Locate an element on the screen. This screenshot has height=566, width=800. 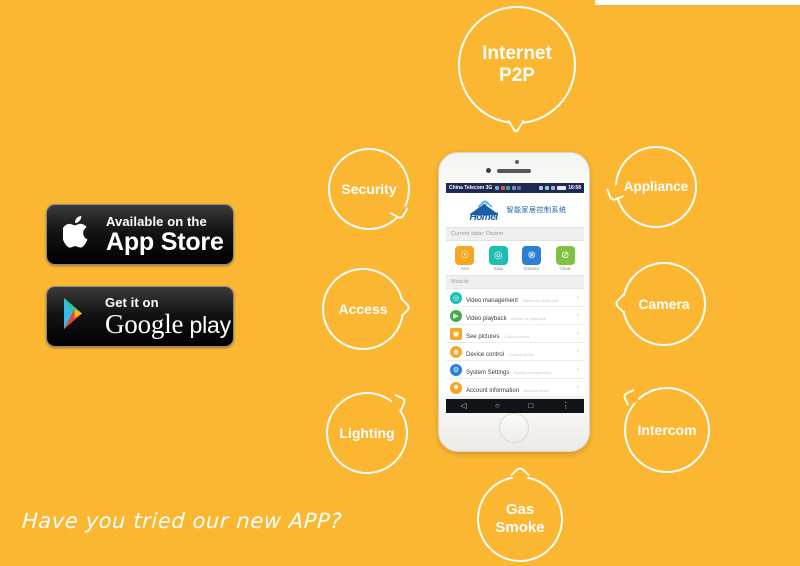
app-logo-row: Homei 智能家居控制系统 is located at coordinates (515, 210).